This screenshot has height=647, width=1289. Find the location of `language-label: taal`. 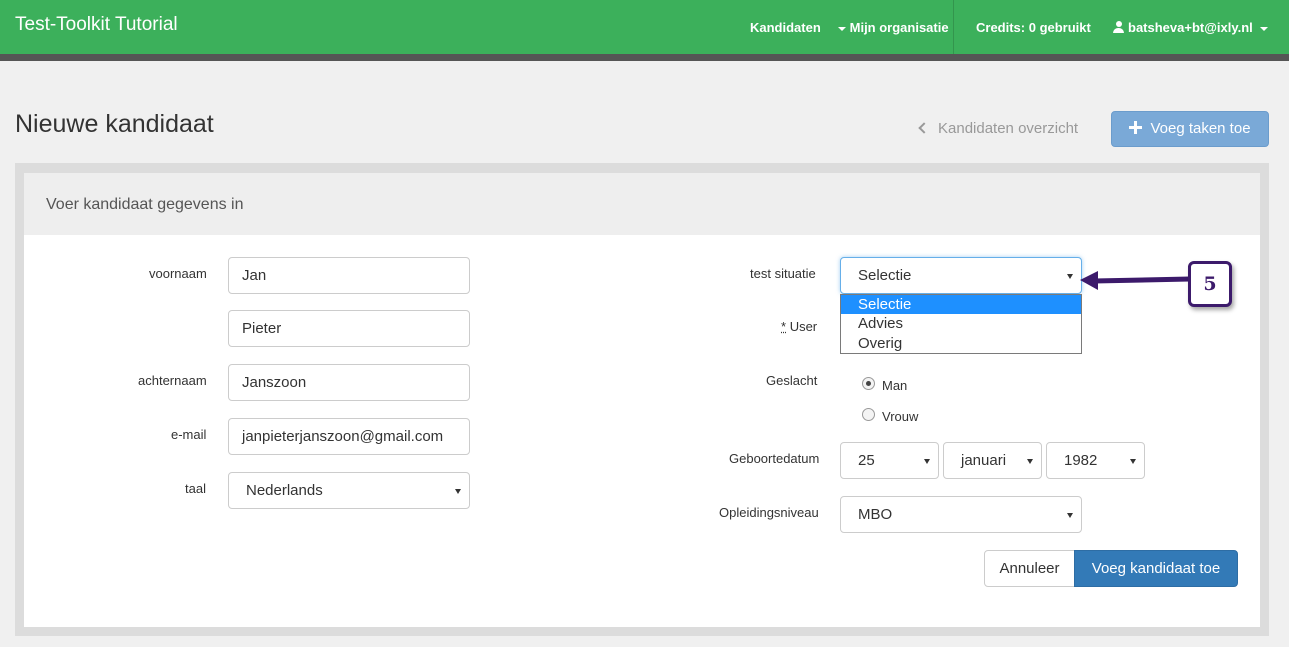

language-label: taal is located at coordinates (195, 488).